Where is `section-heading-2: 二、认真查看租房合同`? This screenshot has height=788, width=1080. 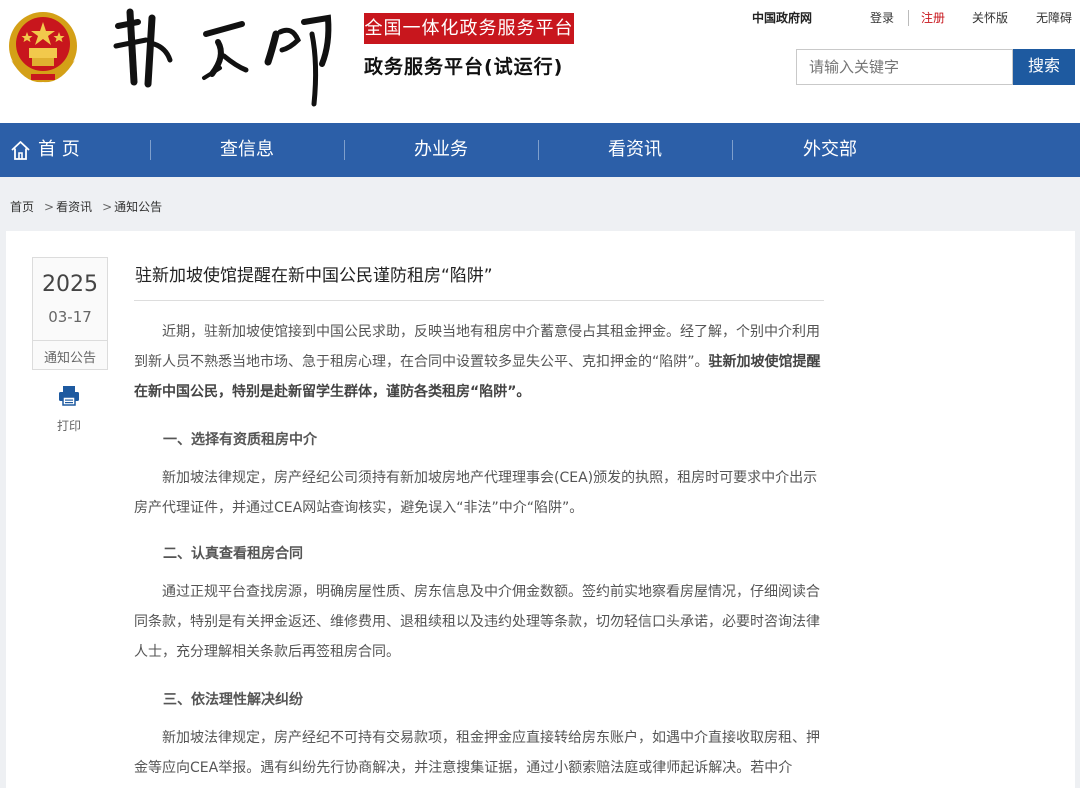
section-heading-2: 二、认真查看租房合同 is located at coordinates (233, 554).